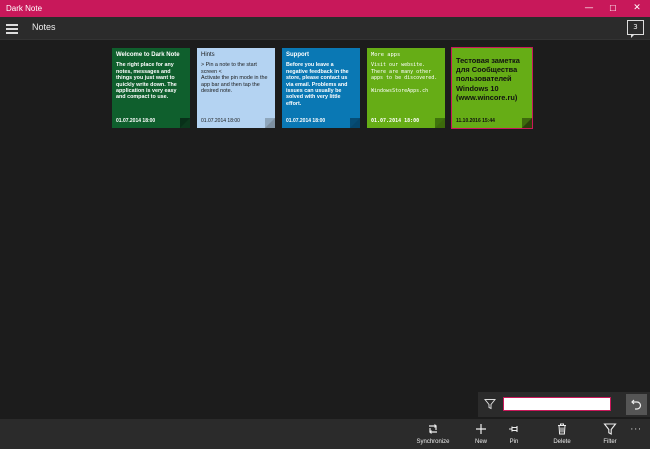 Image resolution: width=650 pixels, height=449 pixels. I want to click on undo-icon, so click(636, 404).